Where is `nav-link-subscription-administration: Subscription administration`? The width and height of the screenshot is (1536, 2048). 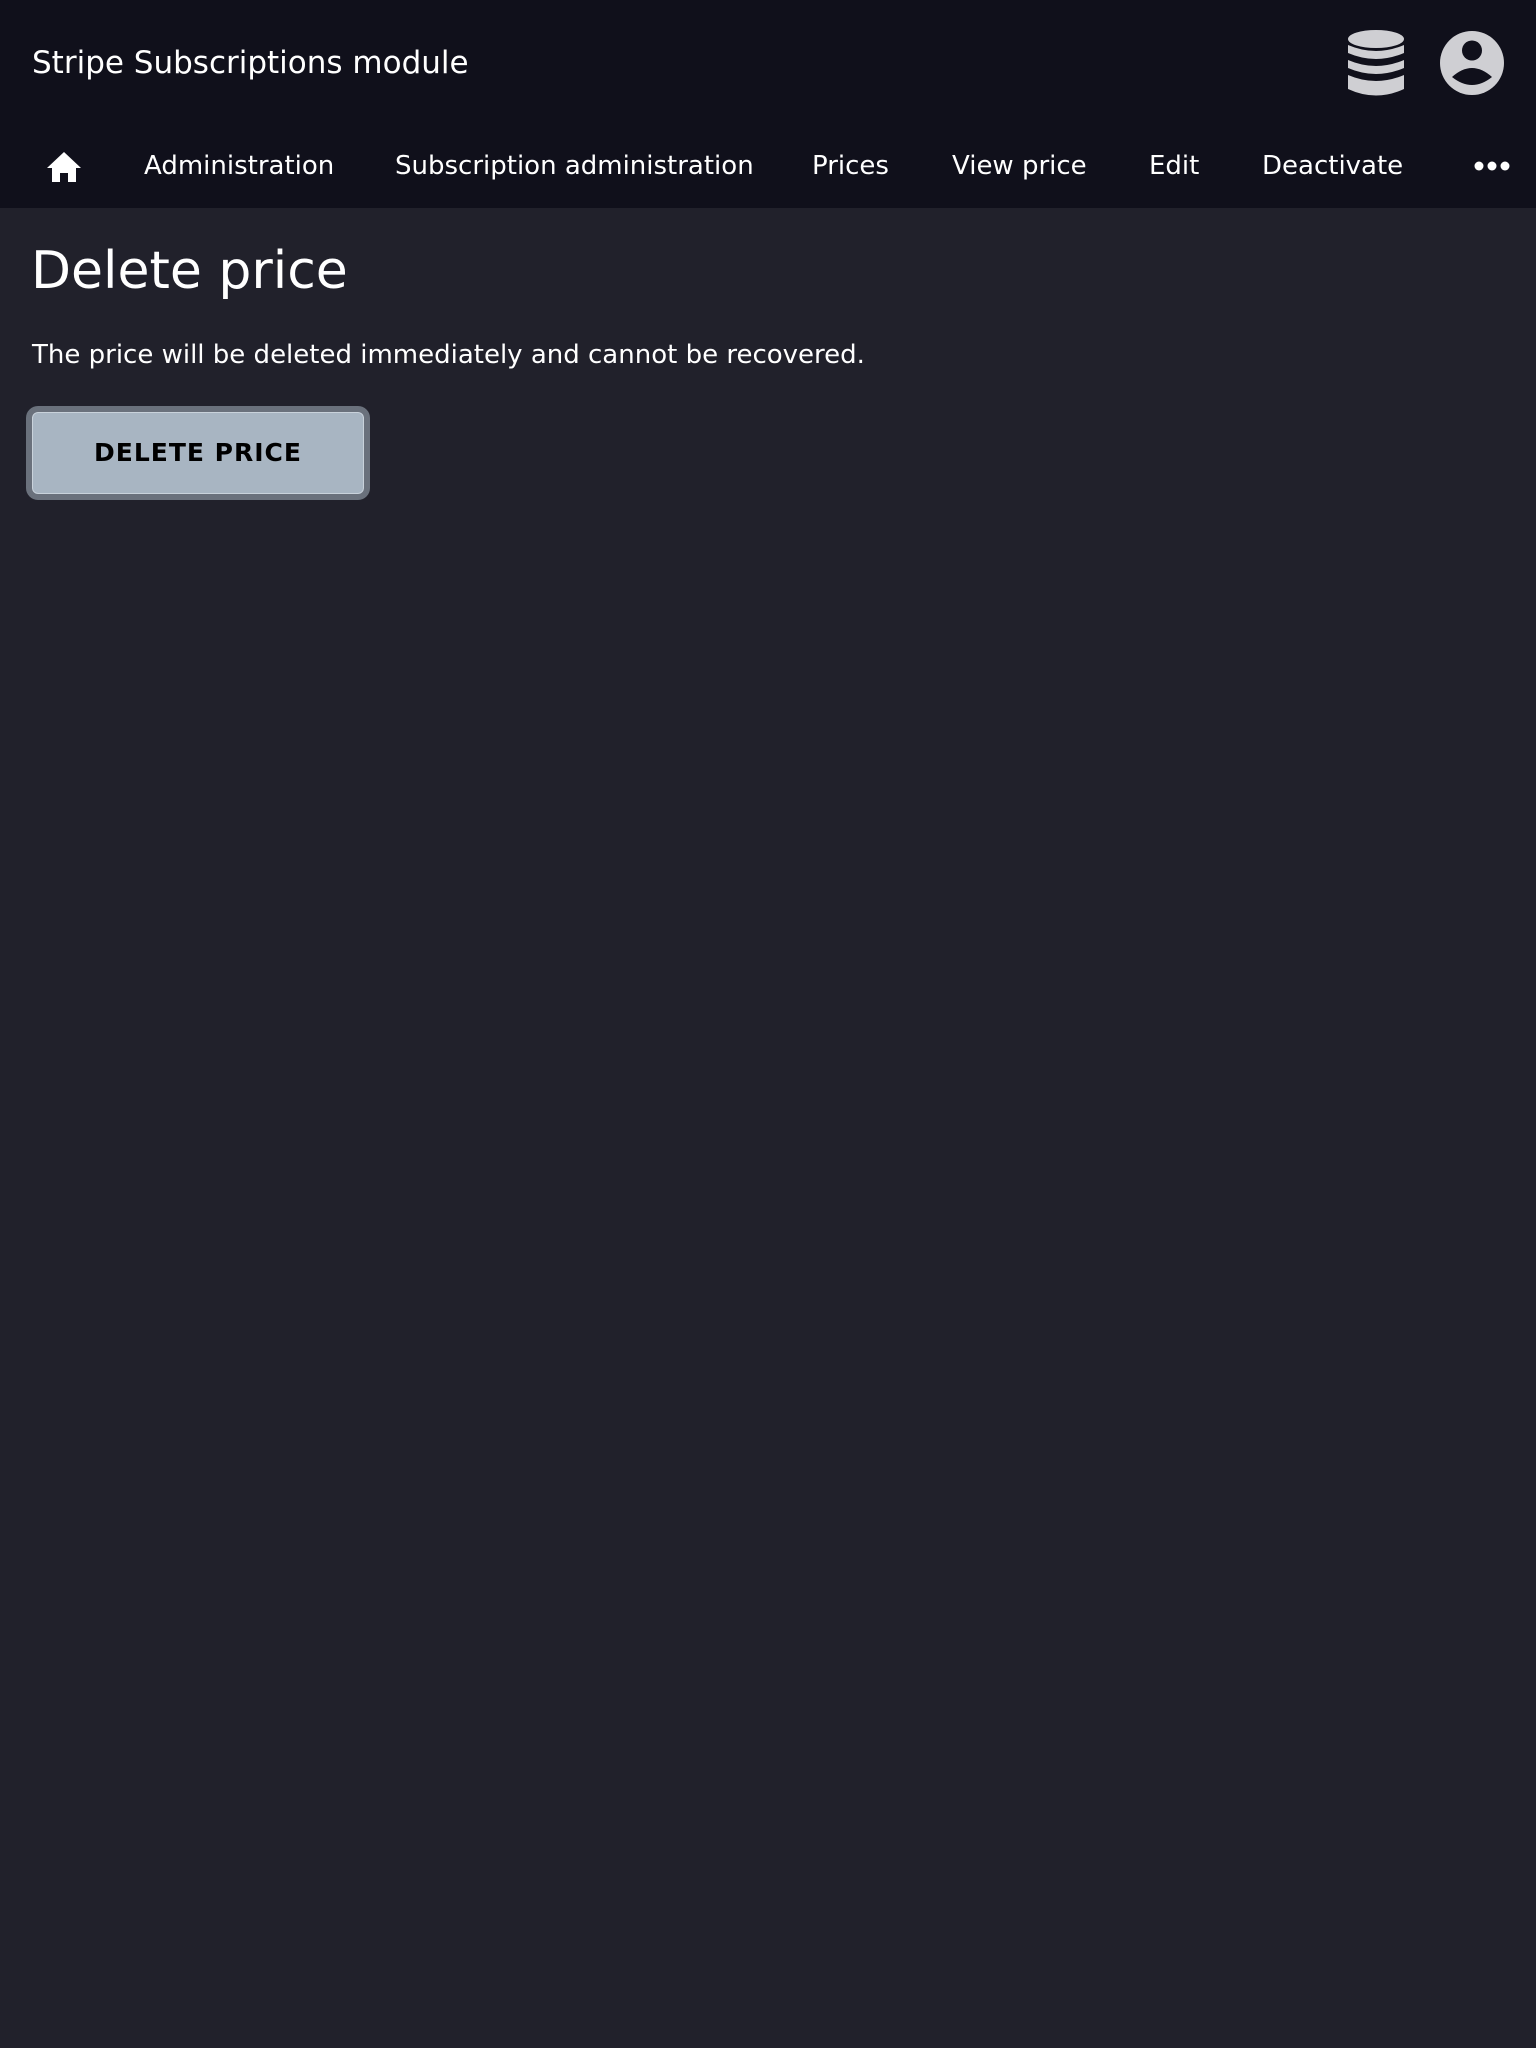 nav-link-subscription-administration: Subscription administration is located at coordinates (574, 166).